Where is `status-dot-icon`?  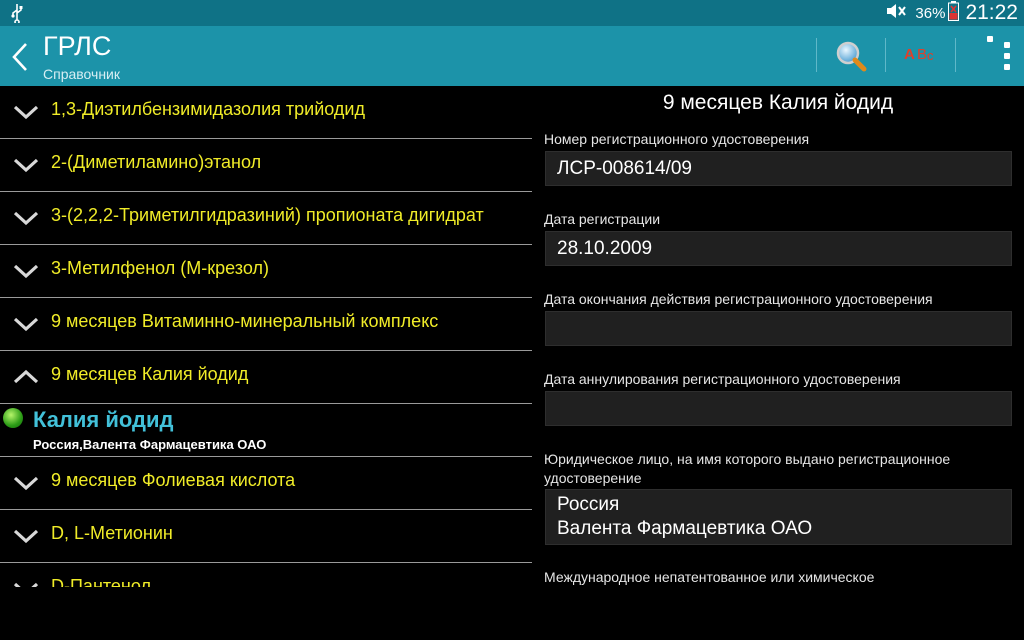
status-dot-icon is located at coordinates (13, 418).